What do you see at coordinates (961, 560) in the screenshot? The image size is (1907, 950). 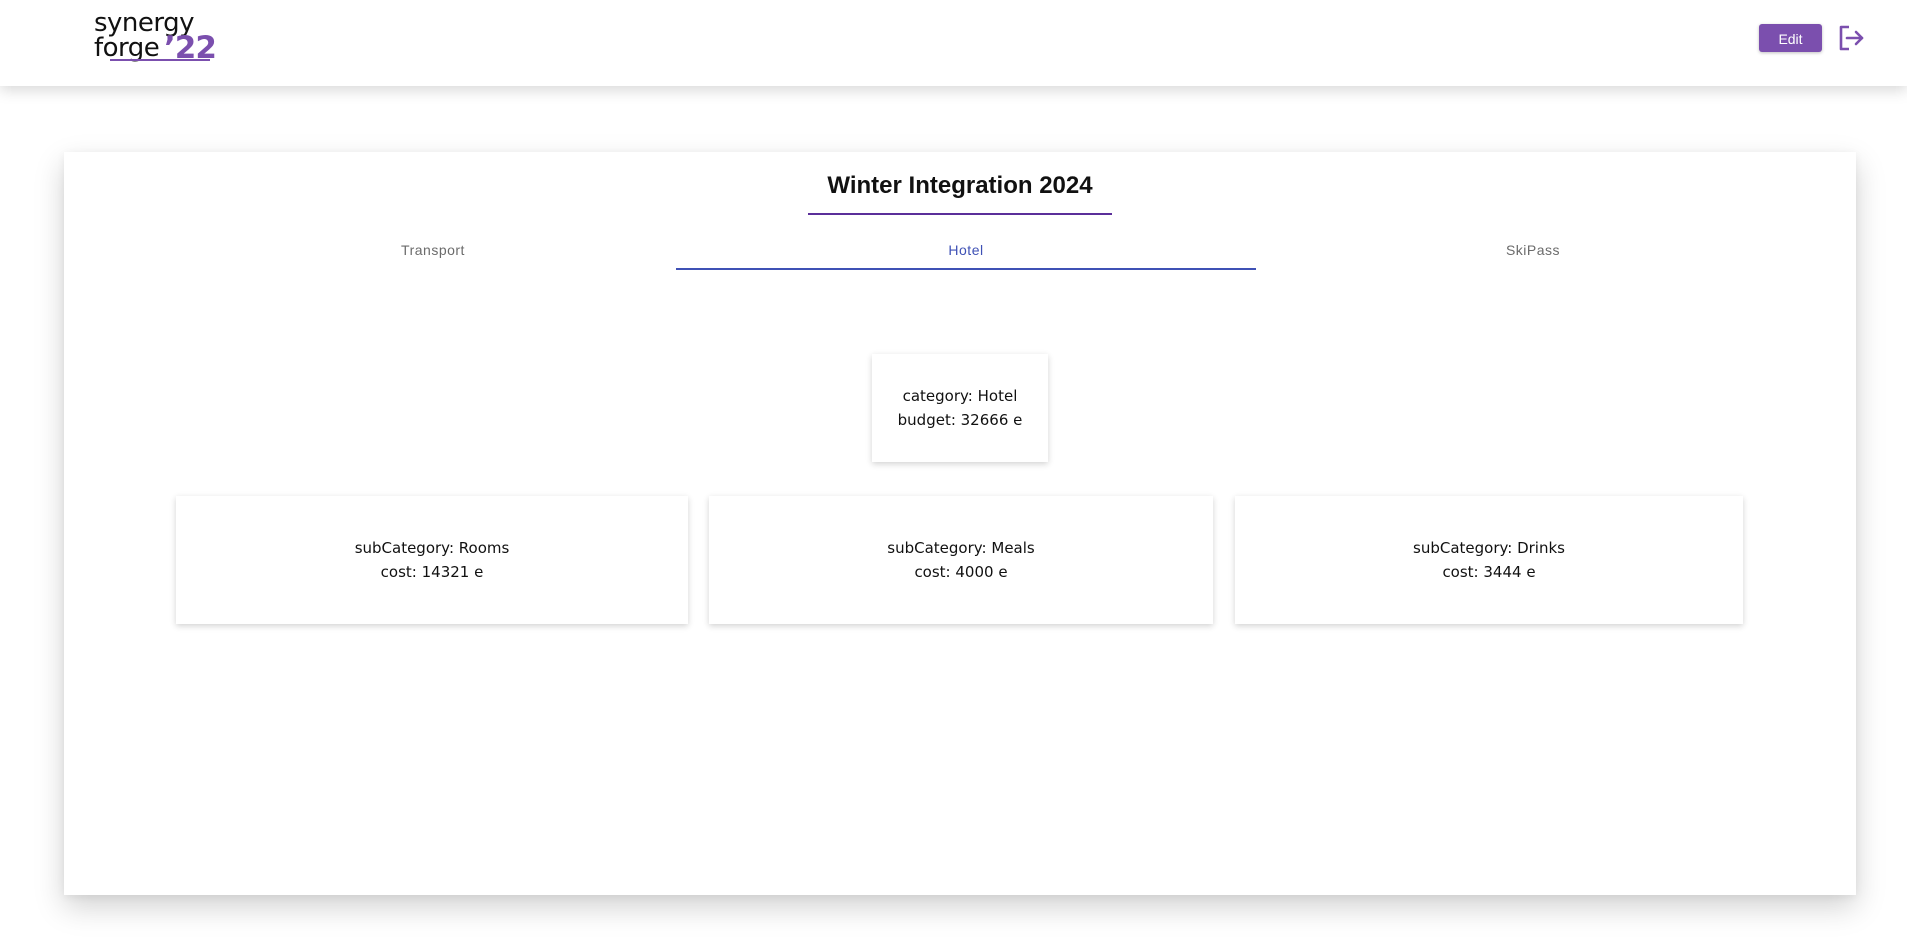 I see `subcategory-card-meals: subCategory: Meals cost: 4000 e` at bounding box center [961, 560].